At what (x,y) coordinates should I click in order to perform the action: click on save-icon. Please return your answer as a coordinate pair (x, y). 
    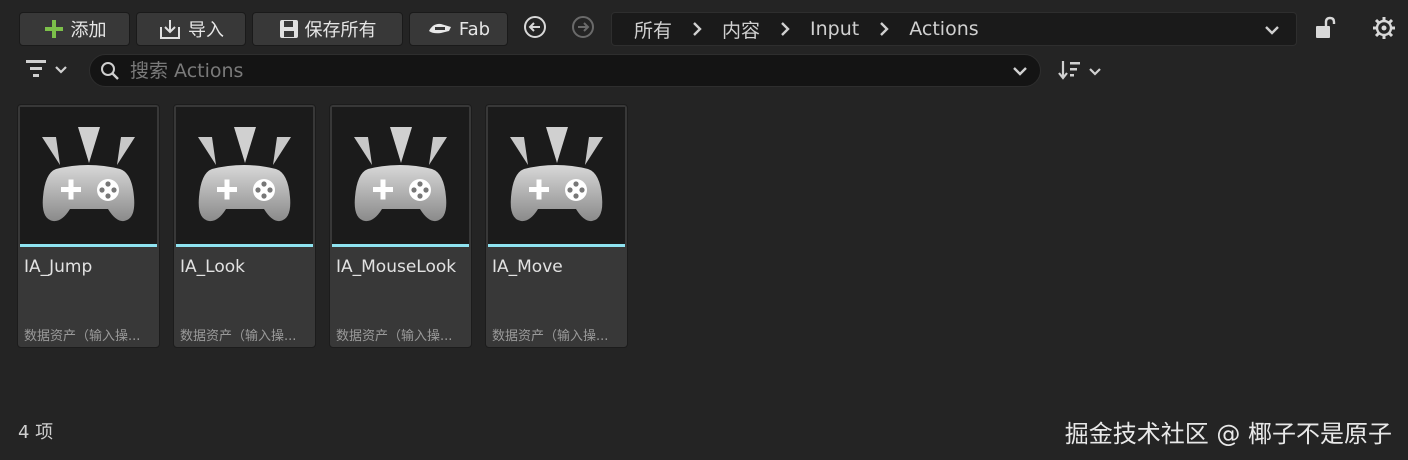
    Looking at the image, I should click on (289, 29).